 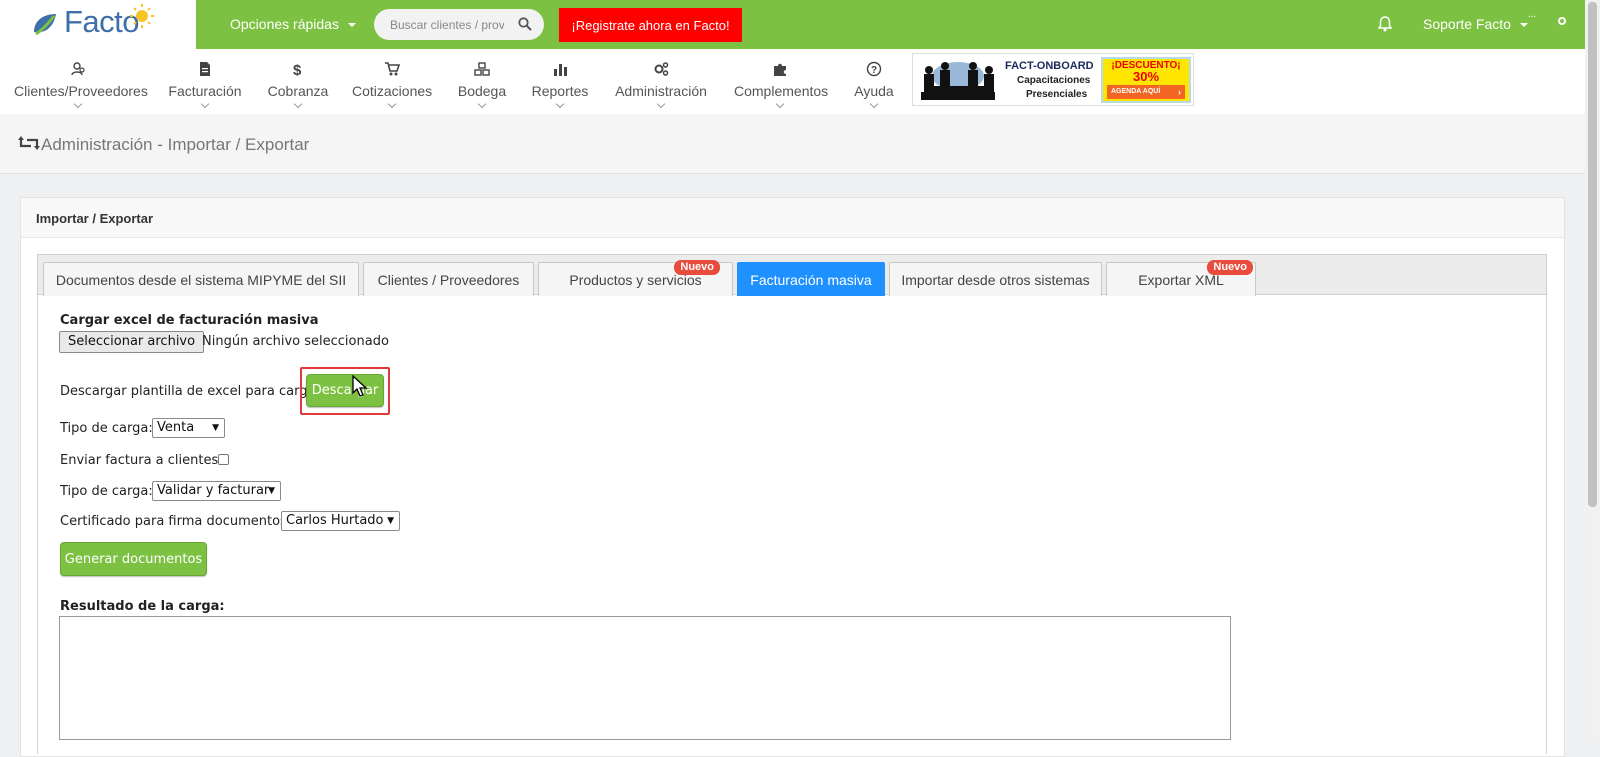 I want to click on select-file-button: Seleccionar archivo, so click(x=132, y=342).